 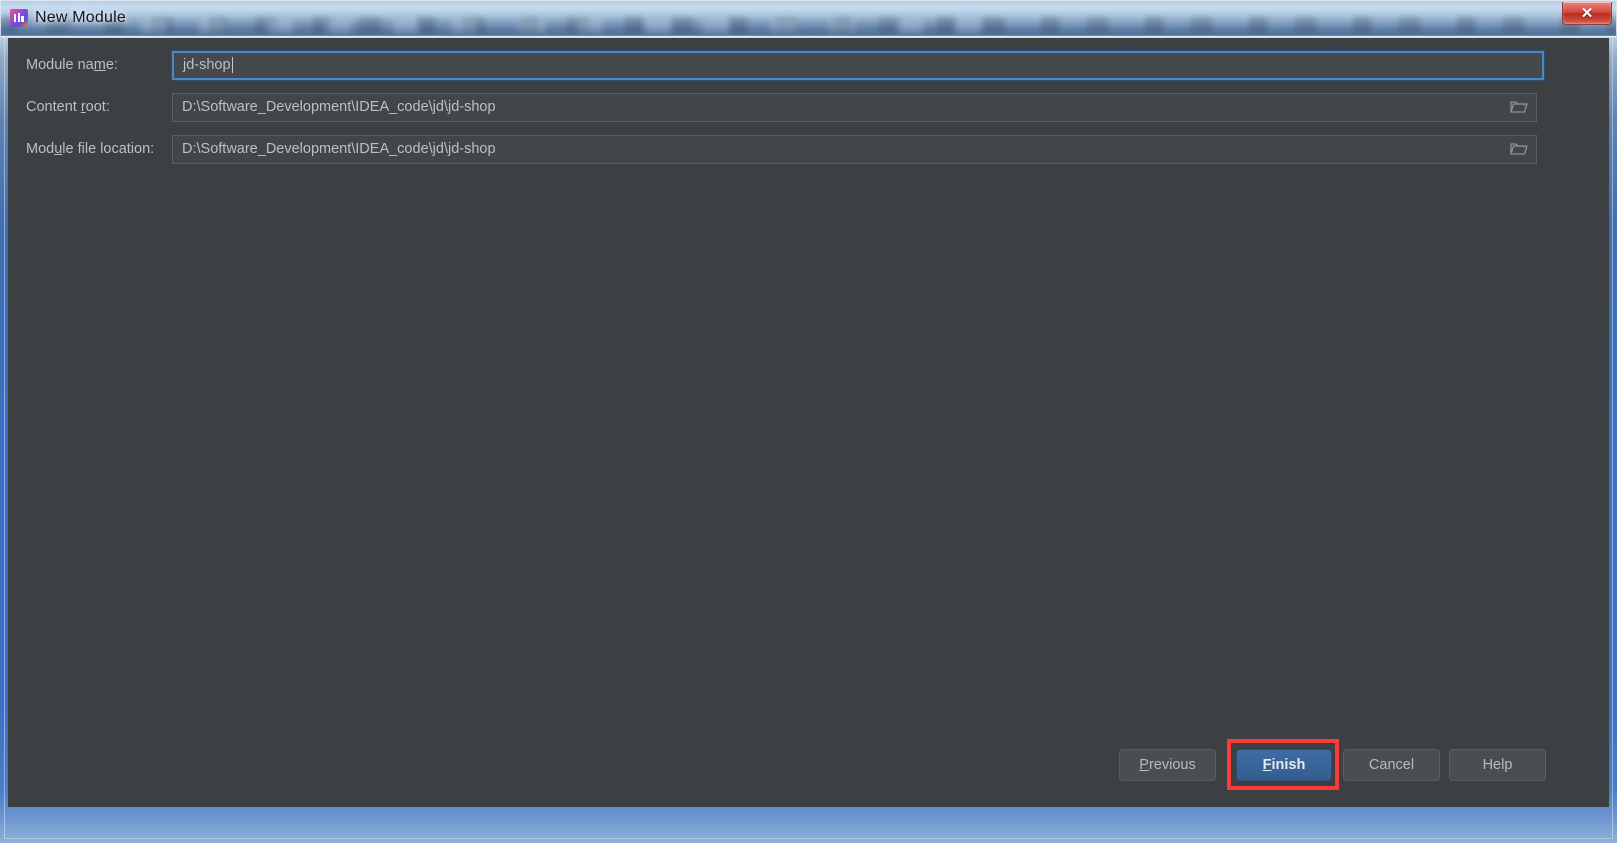 I want to click on cancel-button: Cancel, so click(x=1391, y=765).